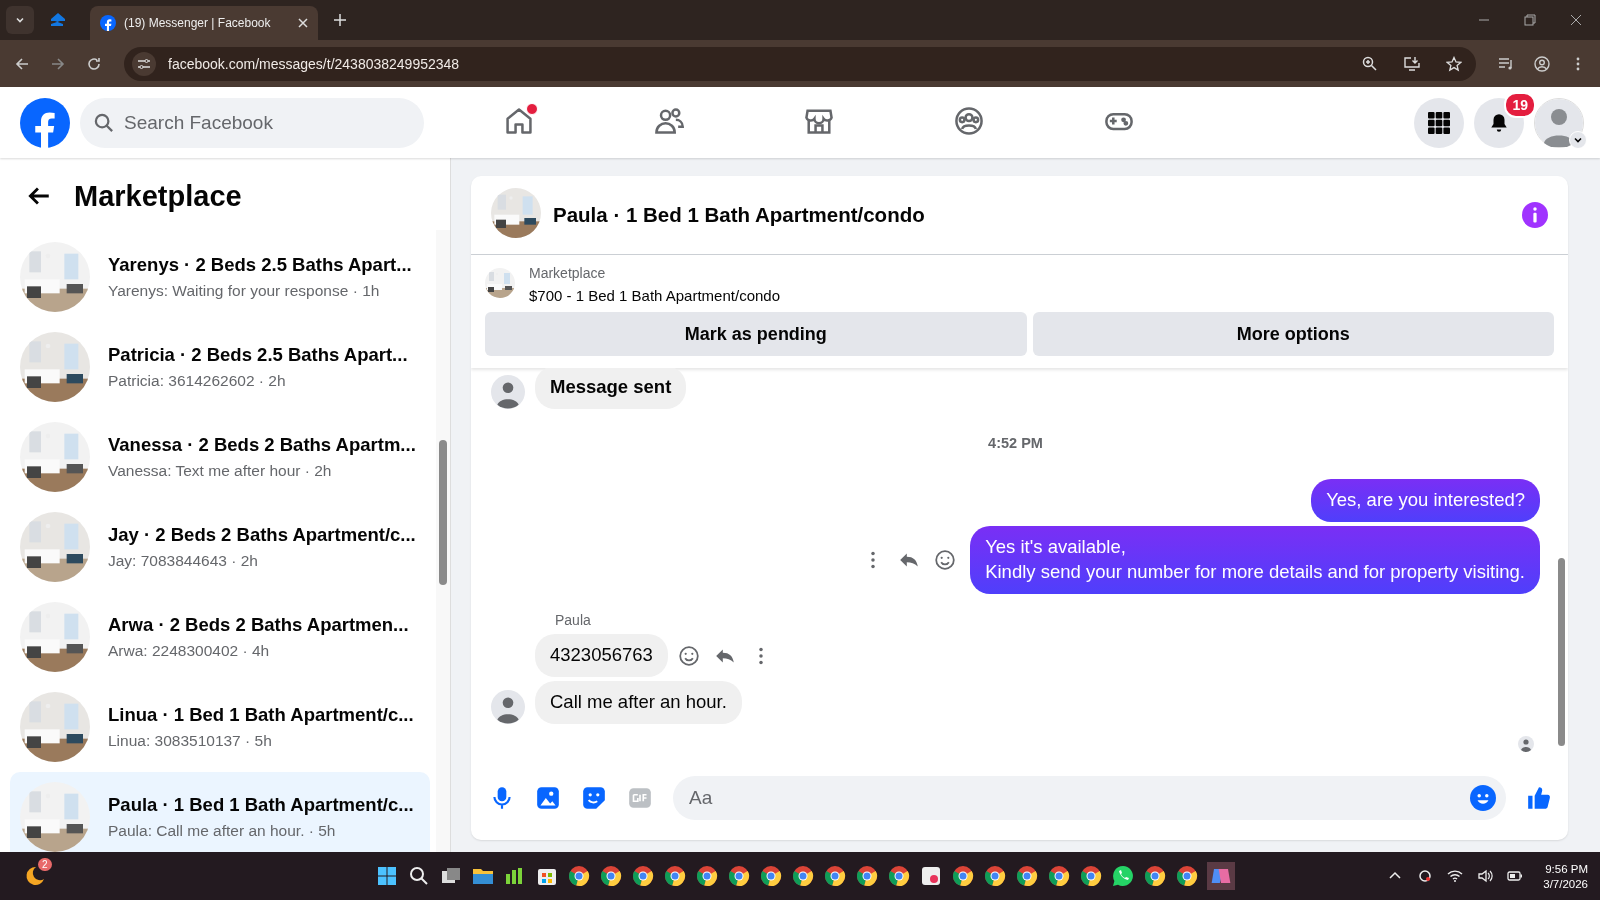 The height and width of the screenshot is (900, 1600). I want to click on browser-tab: (19) Messenger | Facebook, so click(204, 23).